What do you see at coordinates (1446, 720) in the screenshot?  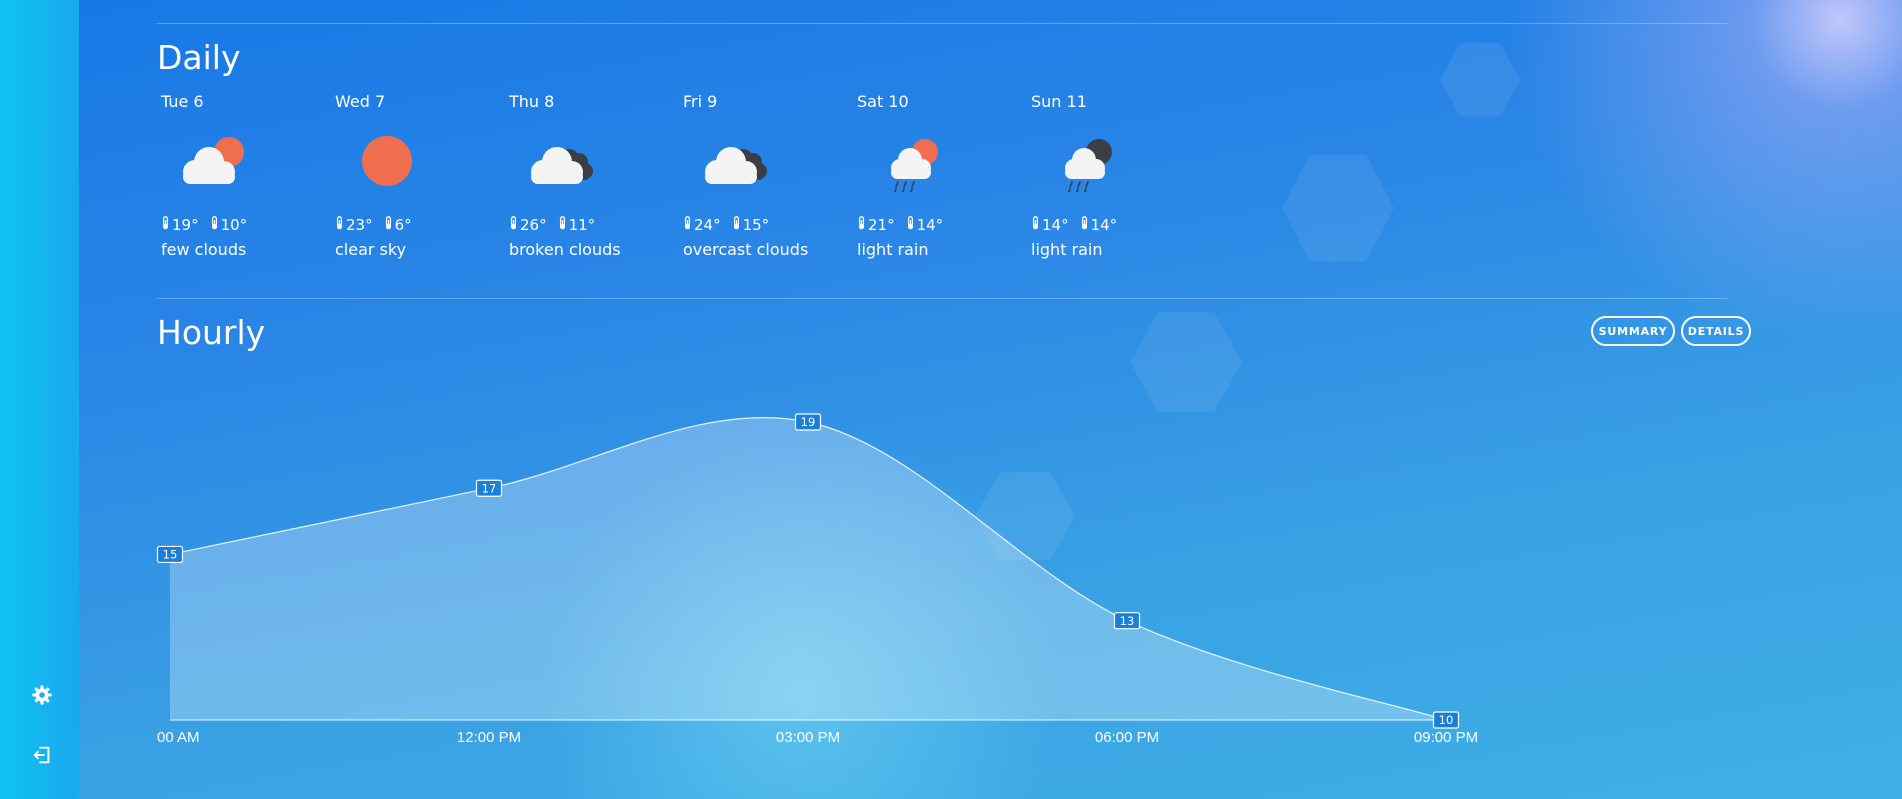 I see `data-label: 10` at bounding box center [1446, 720].